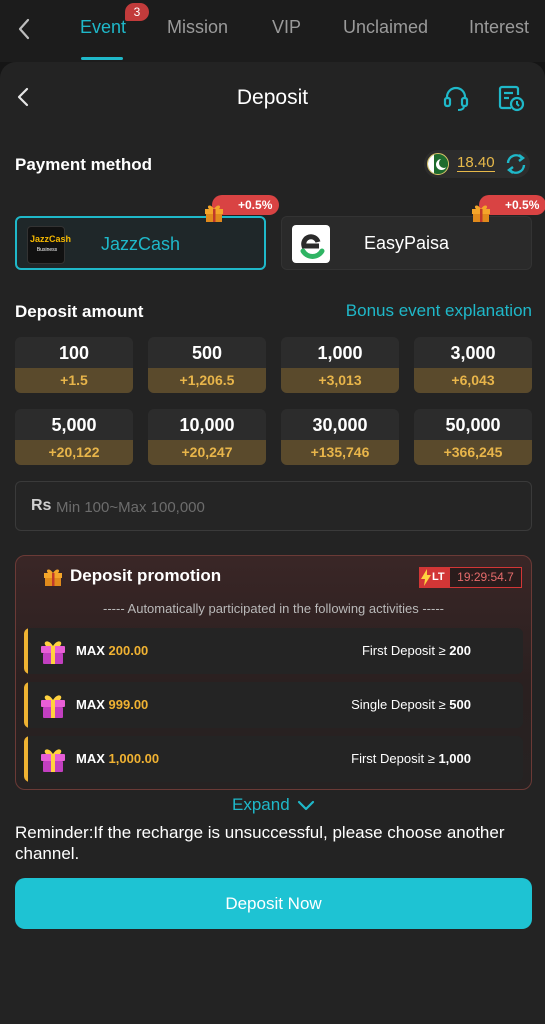 The width and height of the screenshot is (545, 1024). What do you see at coordinates (74, 353) in the screenshot?
I see `amount-value: 100` at bounding box center [74, 353].